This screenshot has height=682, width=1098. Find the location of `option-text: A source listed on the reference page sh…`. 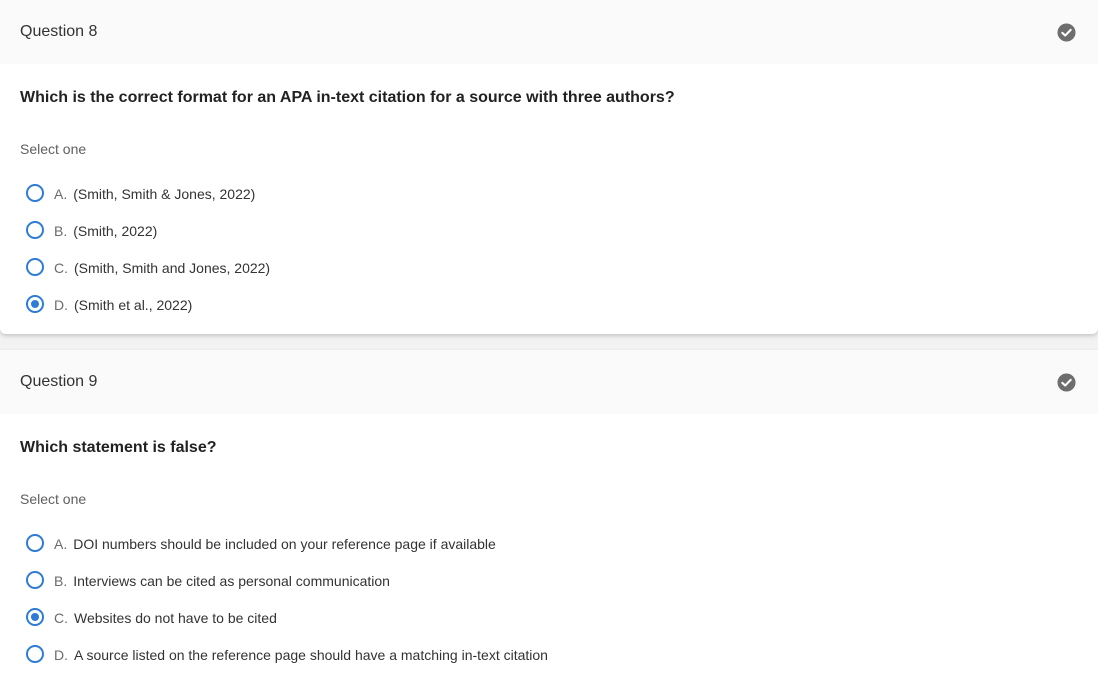

option-text: A source listed on the reference page sh… is located at coordinates (311, 654).